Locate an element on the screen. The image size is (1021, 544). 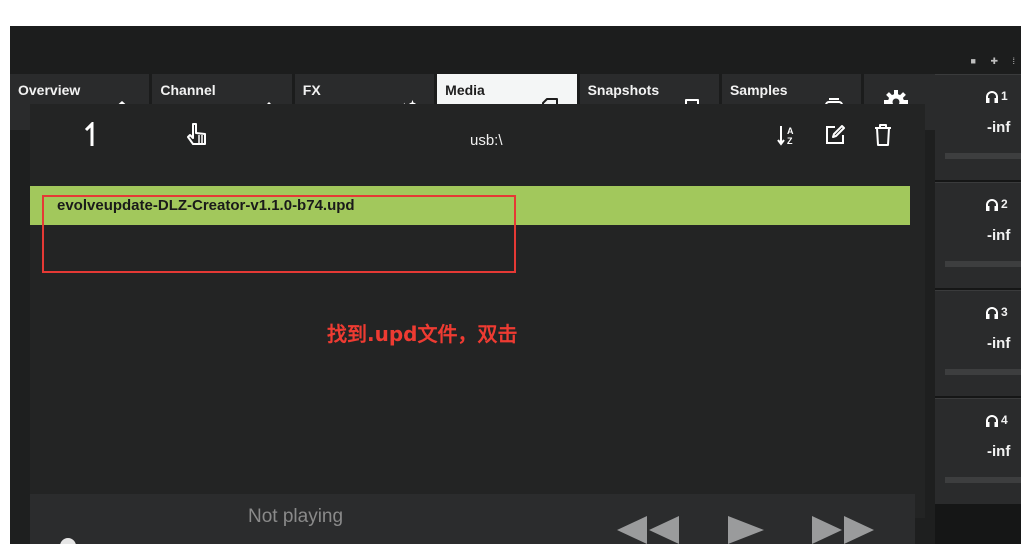
media-toolbar: usb:\ AZ is located at coordinates (477, 134).